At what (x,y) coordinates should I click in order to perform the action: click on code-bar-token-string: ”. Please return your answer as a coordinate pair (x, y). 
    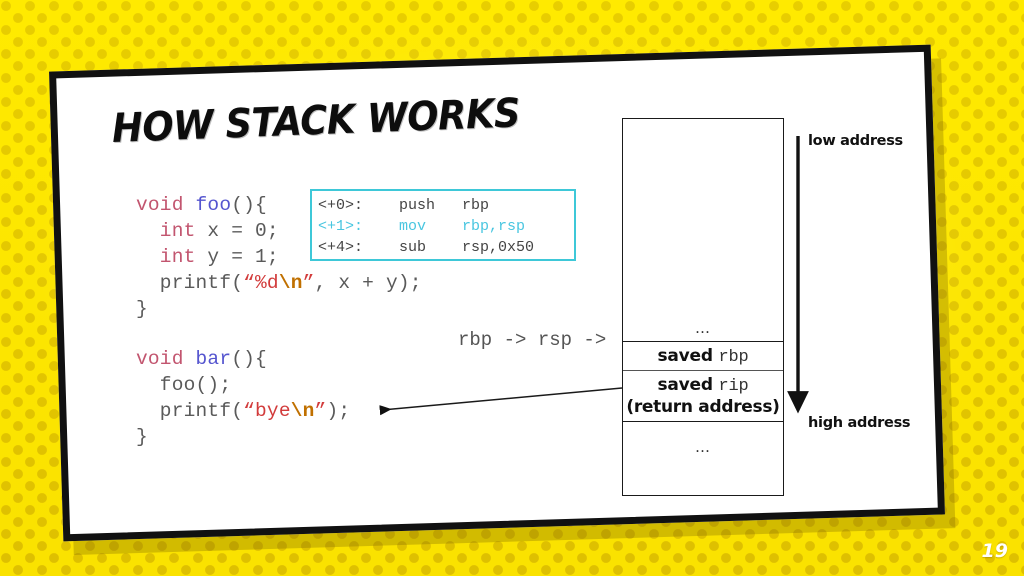
    Looking at the image, I should click on (320, 411).